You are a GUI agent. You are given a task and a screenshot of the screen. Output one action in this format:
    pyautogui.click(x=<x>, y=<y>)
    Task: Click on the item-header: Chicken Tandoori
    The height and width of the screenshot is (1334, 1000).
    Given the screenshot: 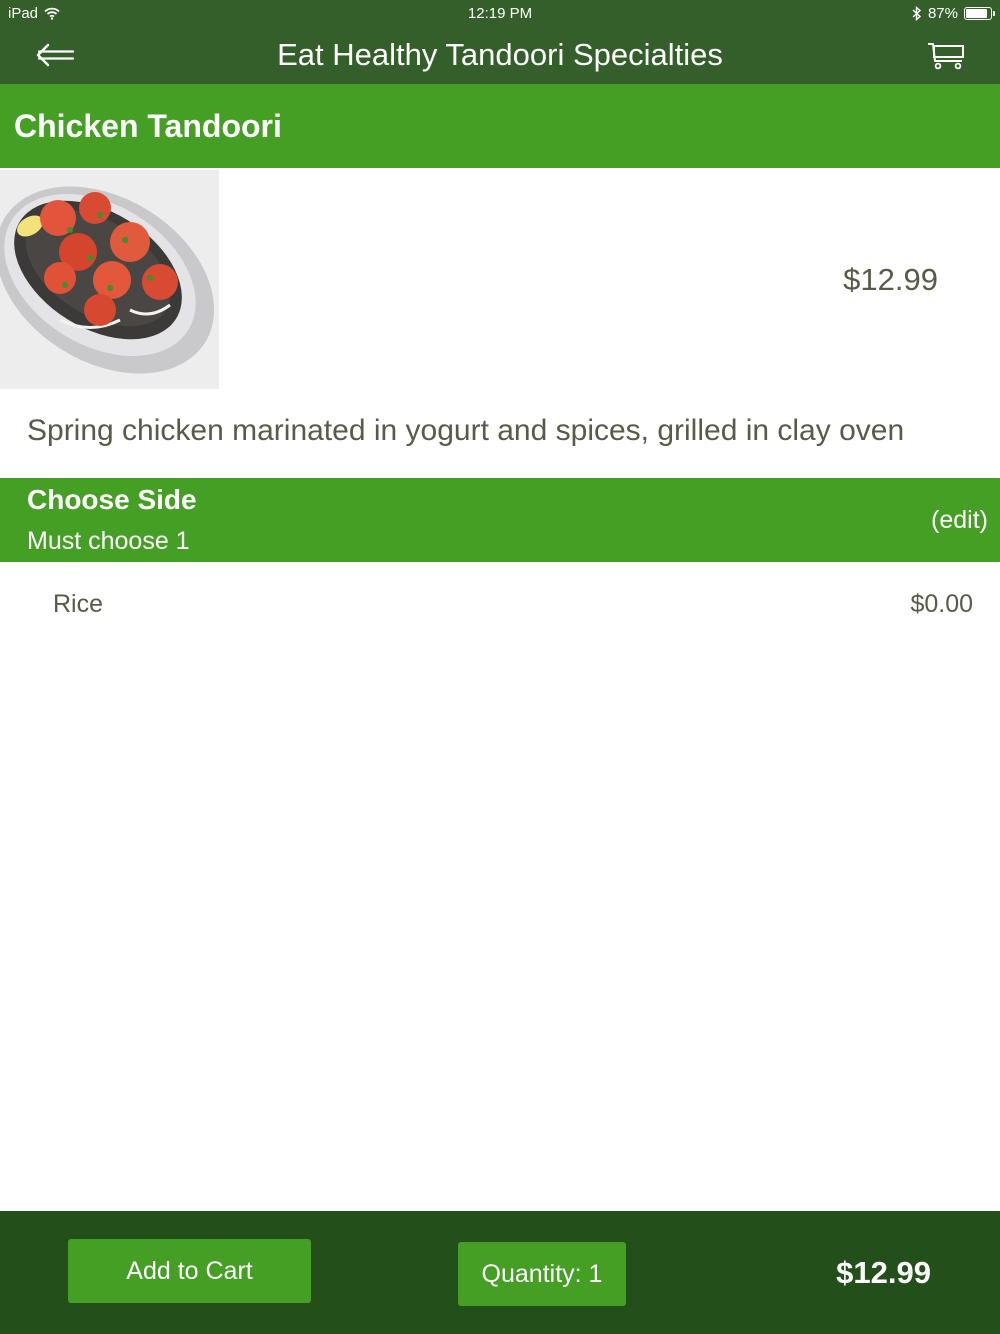 What is the action you would take?
    pyautogui.click(x=500, y=126)
    